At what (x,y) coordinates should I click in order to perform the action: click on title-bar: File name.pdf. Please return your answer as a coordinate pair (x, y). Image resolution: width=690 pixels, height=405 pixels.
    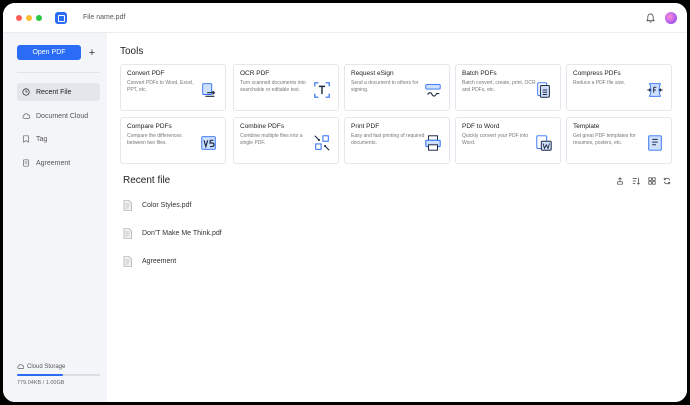
    Looking at the image, I should click on (345, 18).